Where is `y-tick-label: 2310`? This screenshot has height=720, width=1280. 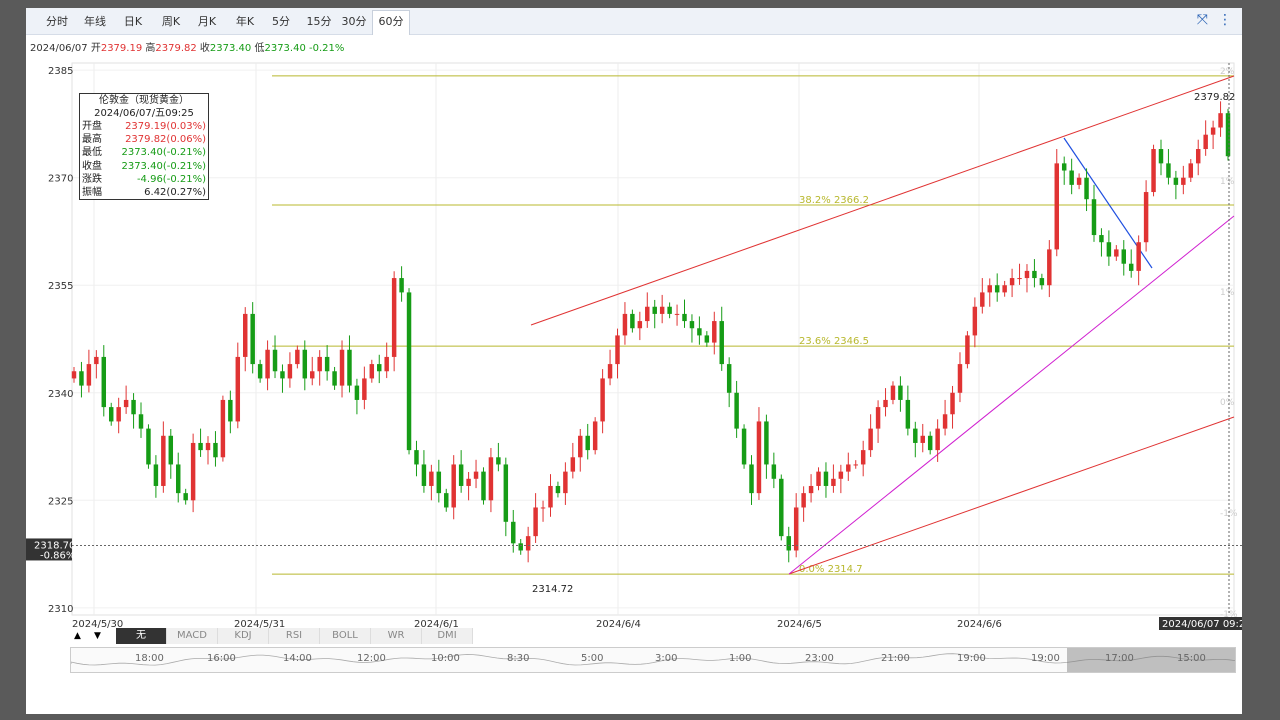 y-tick-label: 2310 is located at coordinates (60, 609).